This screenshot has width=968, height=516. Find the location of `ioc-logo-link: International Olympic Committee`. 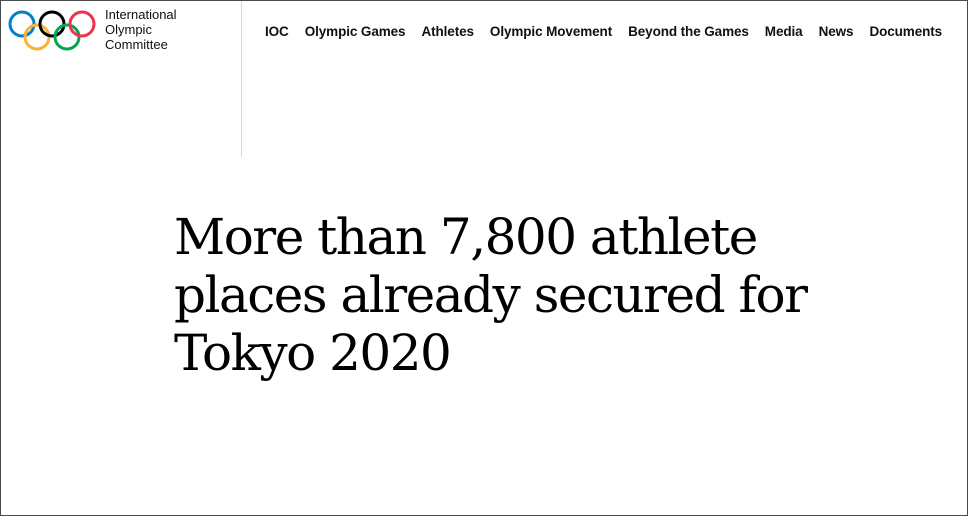

ioc-logo-link: International Olympic Committee is located at coordinates (92, 30).